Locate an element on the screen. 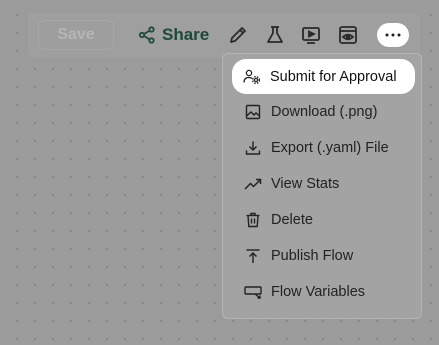 This screenshot has width=439, height=345. menu-item-label: Flow Variables is located at coordinates (318, 292).